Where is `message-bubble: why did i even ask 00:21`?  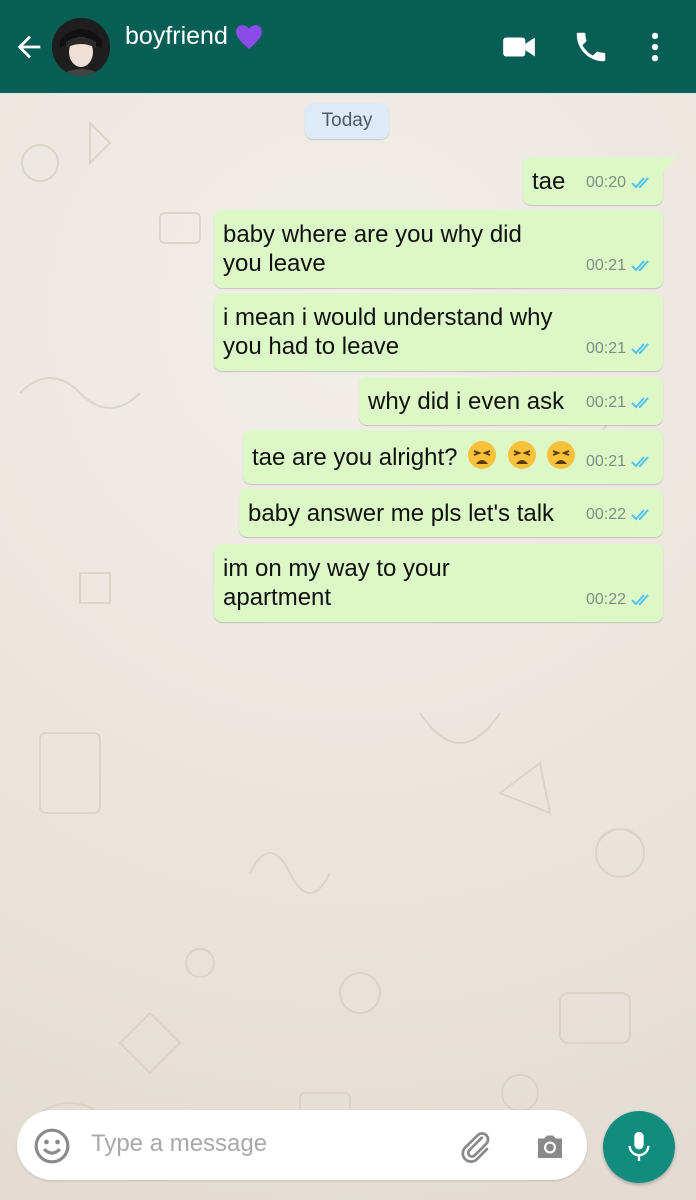 message-bubble: why did i even ask 00:21 is located at coordinates (511, 401).